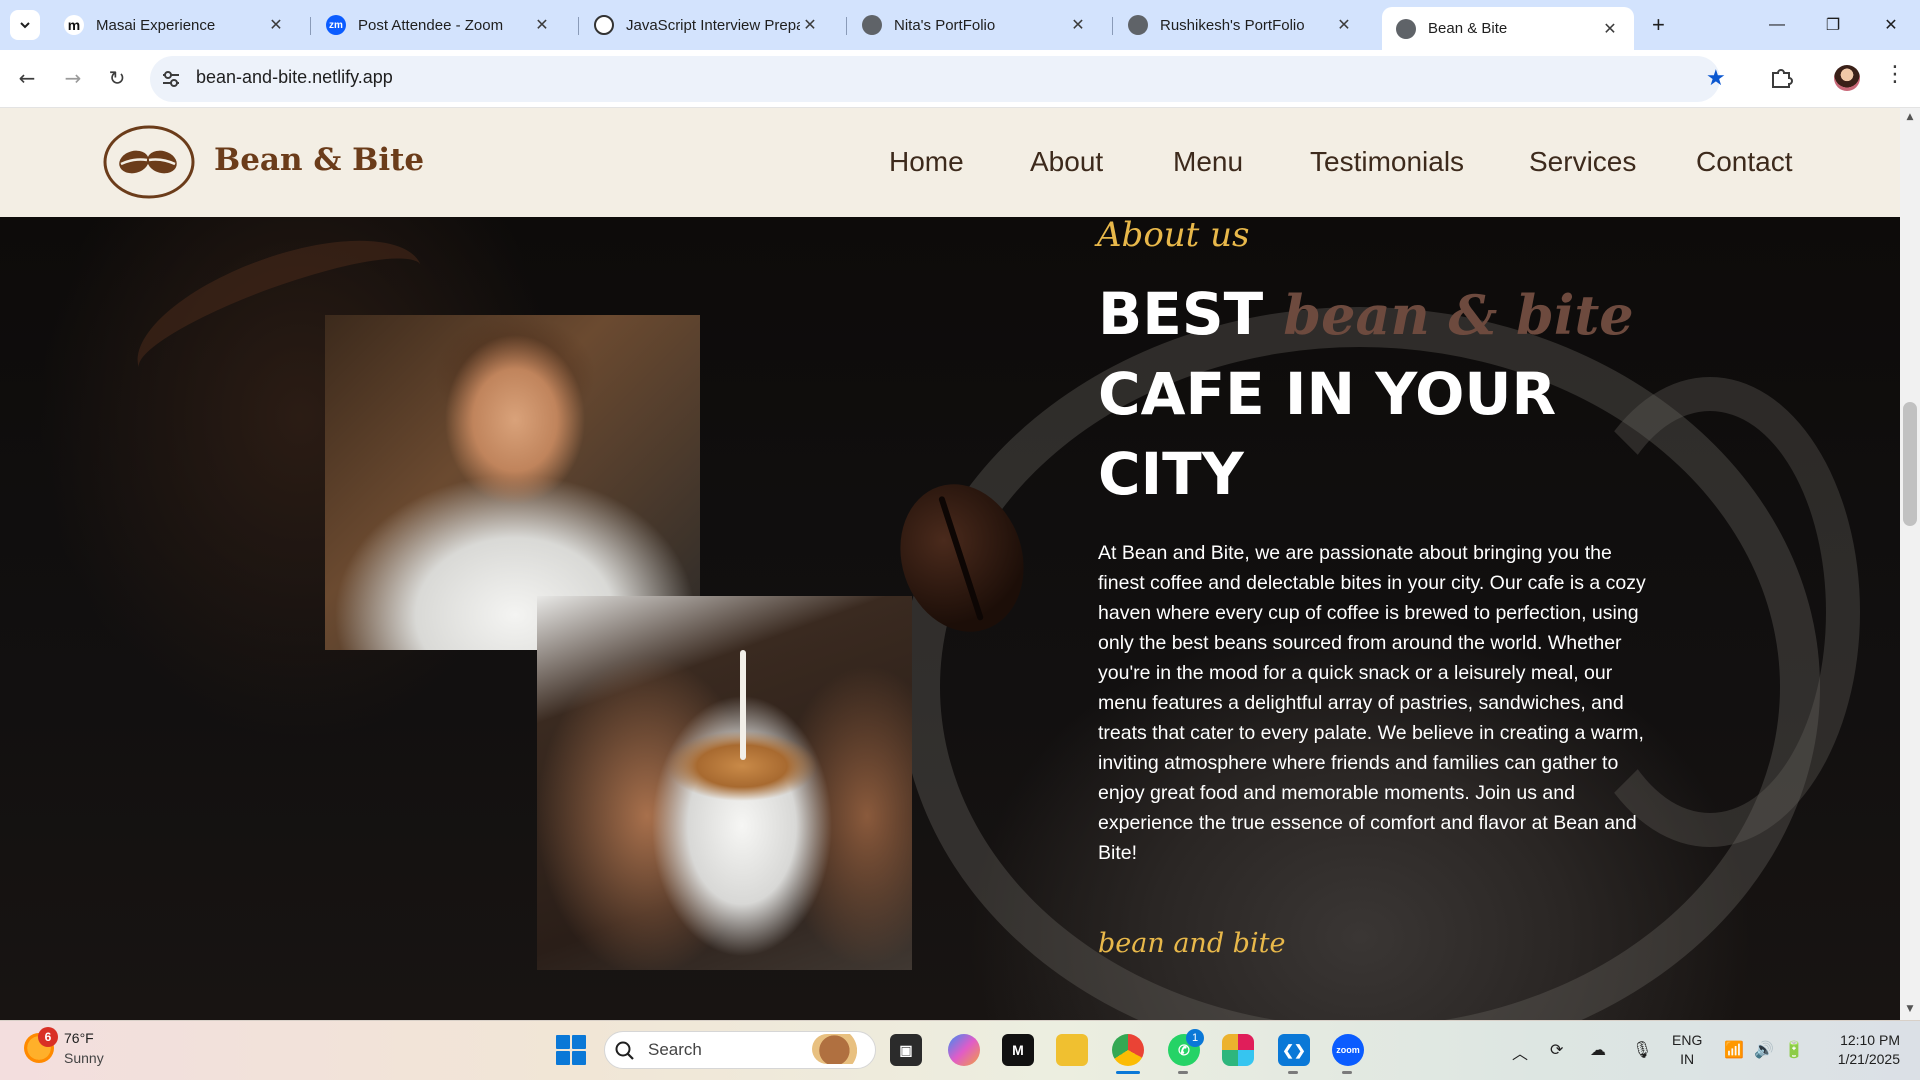  Describe the element at coordinates (675, 1049) in the screenshot. I see `taskbar-search-label: Search` at that location.